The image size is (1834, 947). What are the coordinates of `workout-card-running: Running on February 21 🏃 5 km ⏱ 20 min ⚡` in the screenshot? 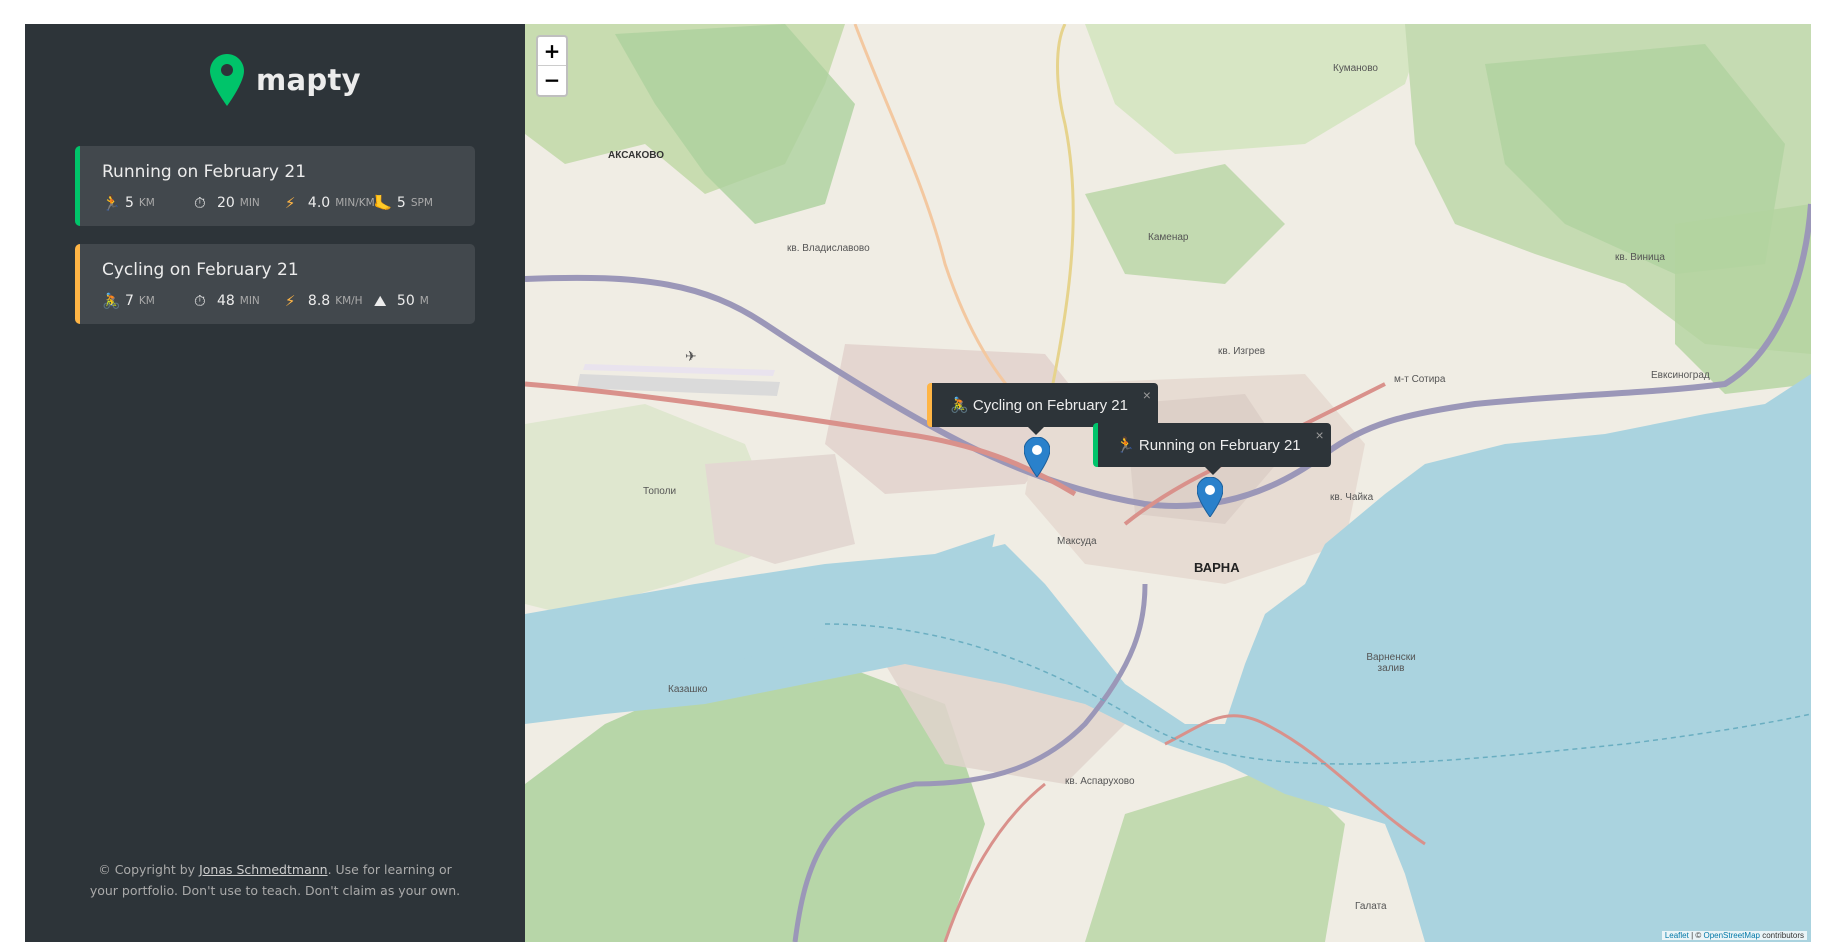 It's located at (275, 186).